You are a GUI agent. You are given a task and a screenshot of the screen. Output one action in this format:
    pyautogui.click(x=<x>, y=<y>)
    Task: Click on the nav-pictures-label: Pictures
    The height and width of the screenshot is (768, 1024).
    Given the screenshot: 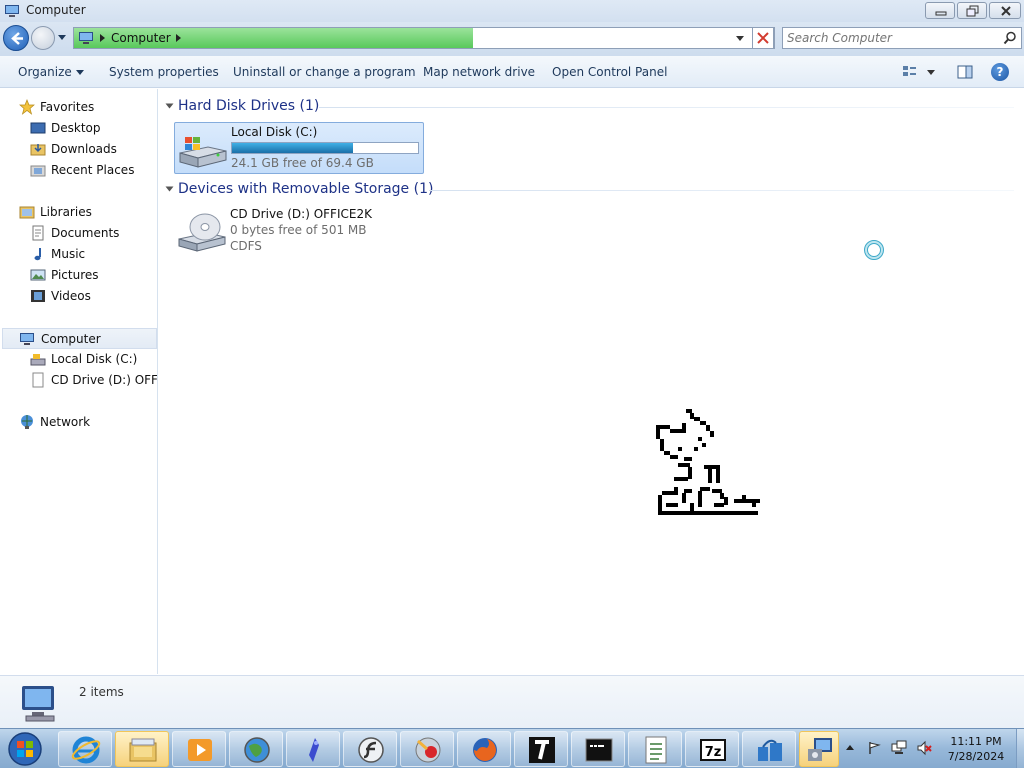 What is the action you would take?
    pyautogui.click(x=75, y=275)
    